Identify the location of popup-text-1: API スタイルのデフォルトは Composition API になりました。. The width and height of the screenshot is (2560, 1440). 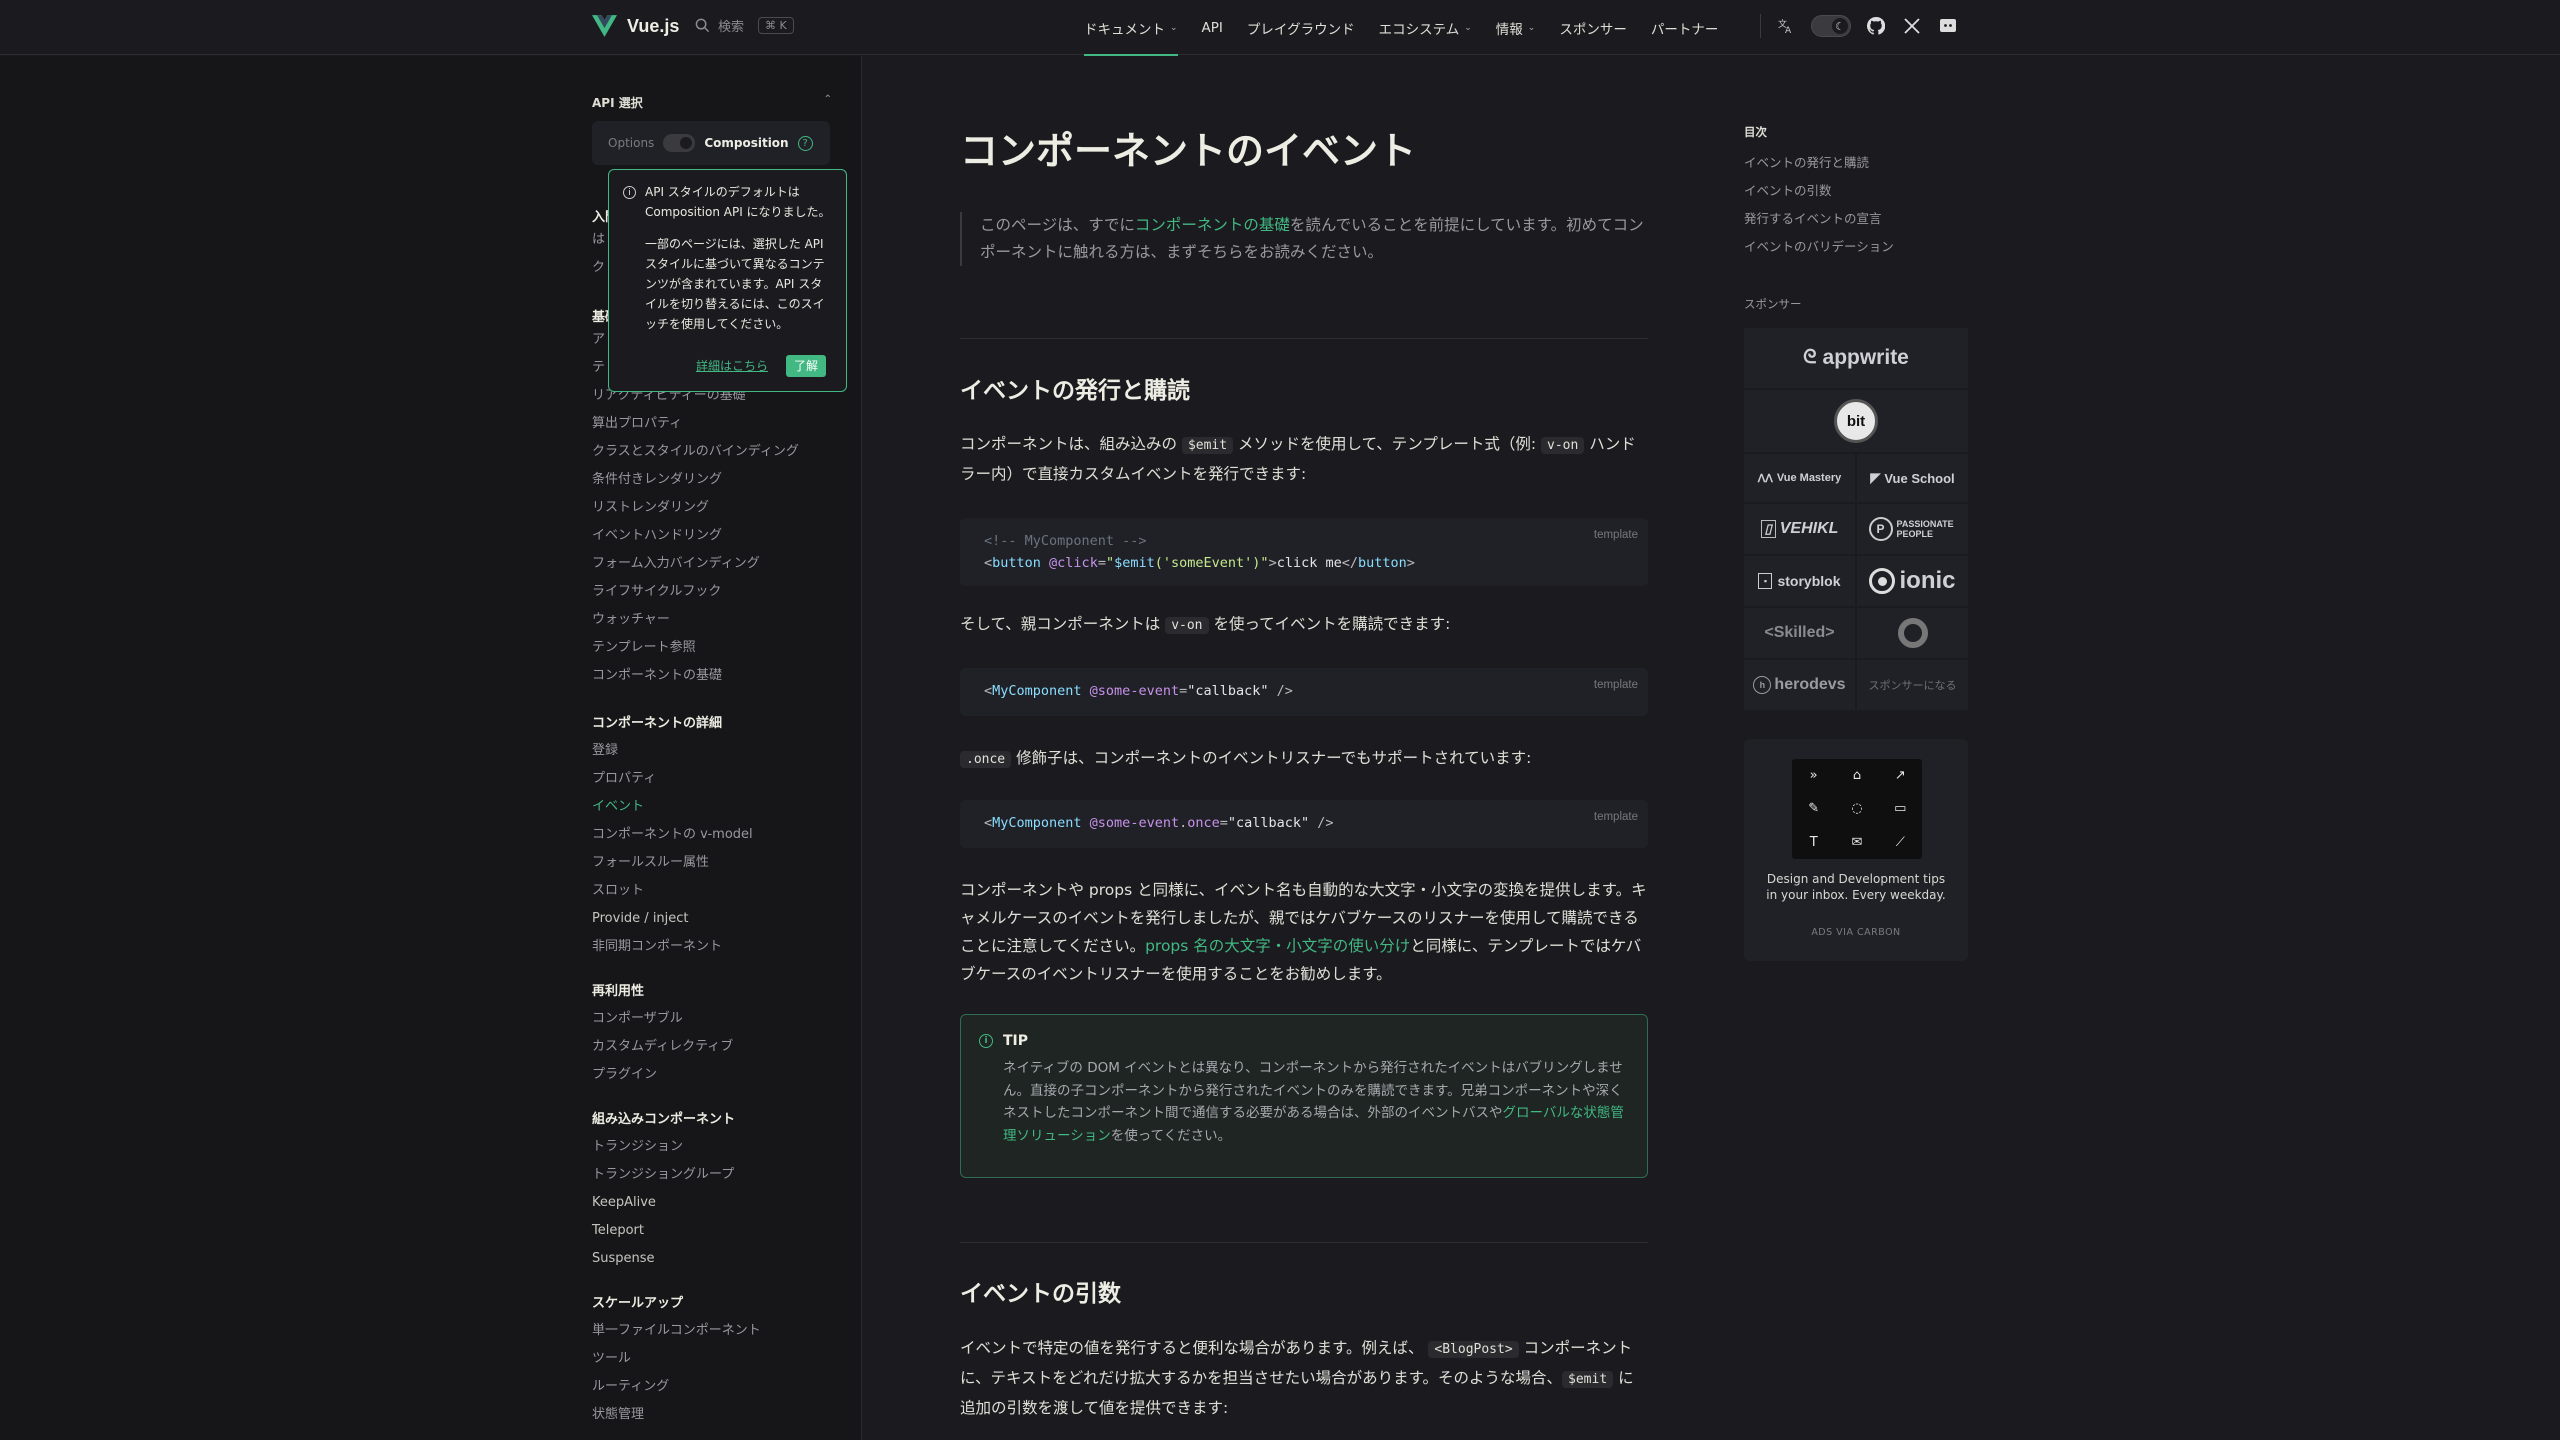
(738, 202).